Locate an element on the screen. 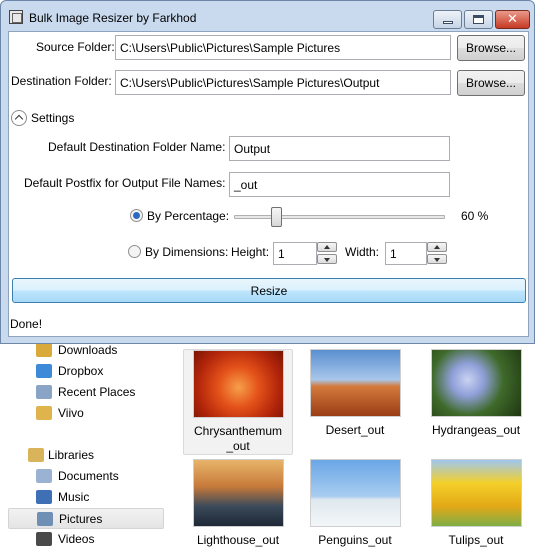 The height and width of the screenshot is (556, 535). minimize-button is located at coordinates (447, 19).